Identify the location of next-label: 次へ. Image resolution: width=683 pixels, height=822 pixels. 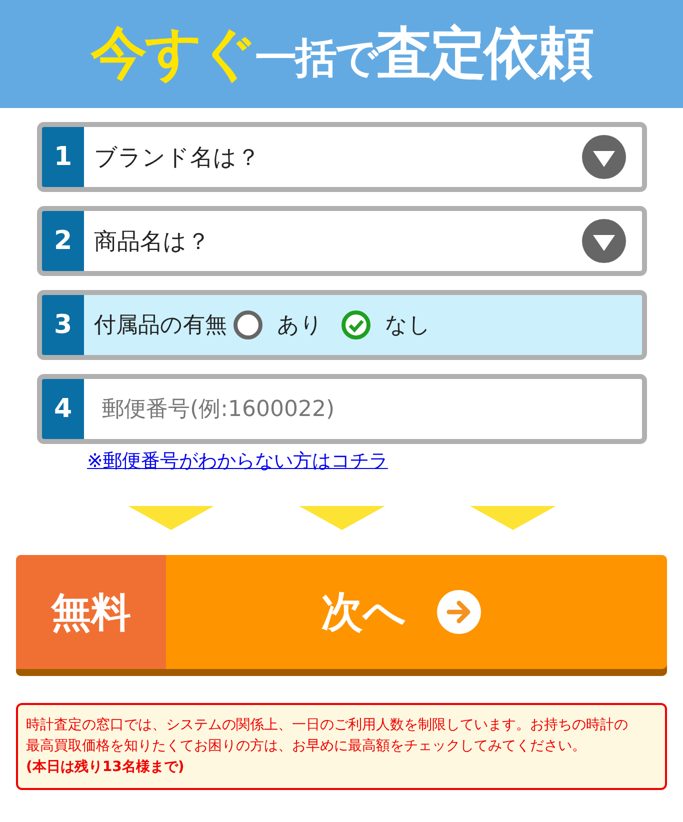
(363, 612).